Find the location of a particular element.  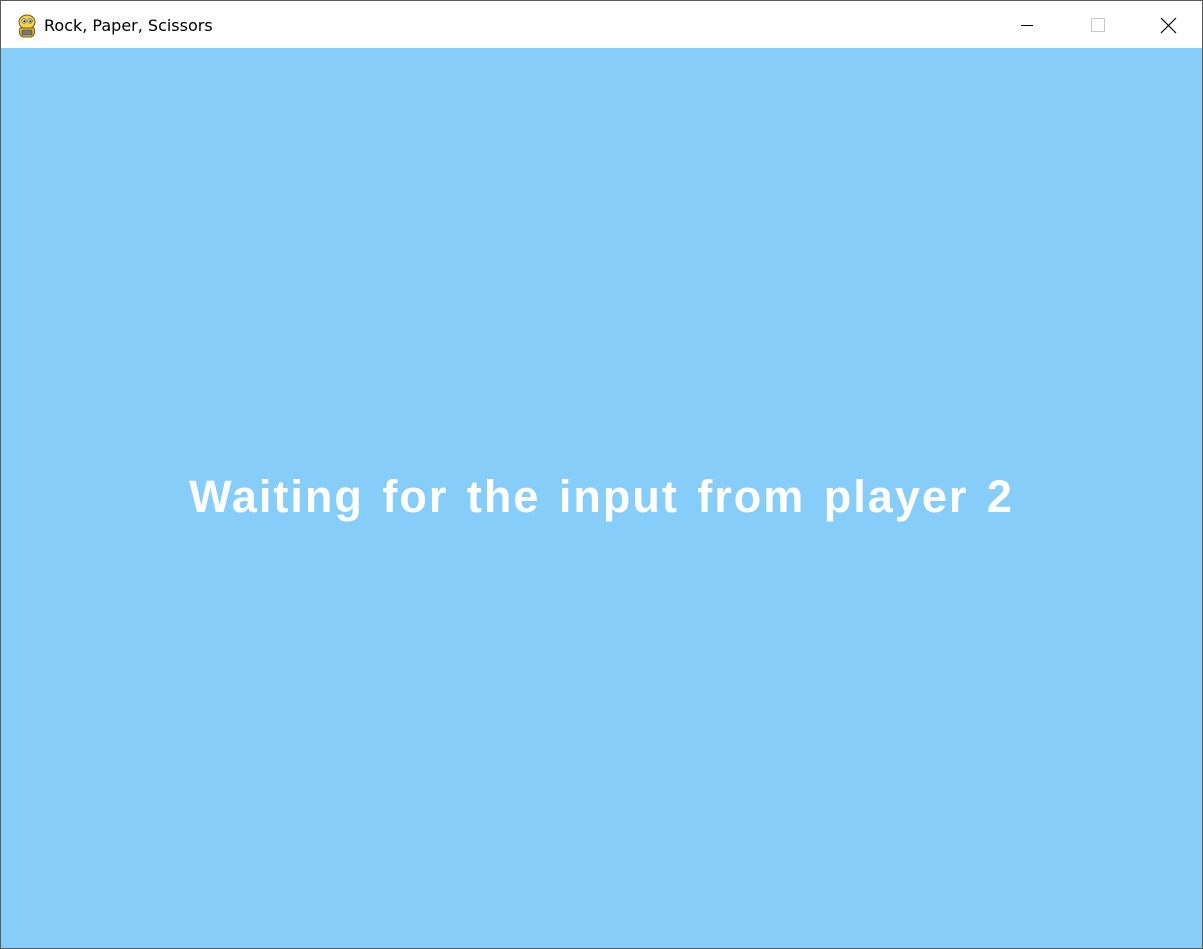

minimize-button is located at coordinates (1027, 24).